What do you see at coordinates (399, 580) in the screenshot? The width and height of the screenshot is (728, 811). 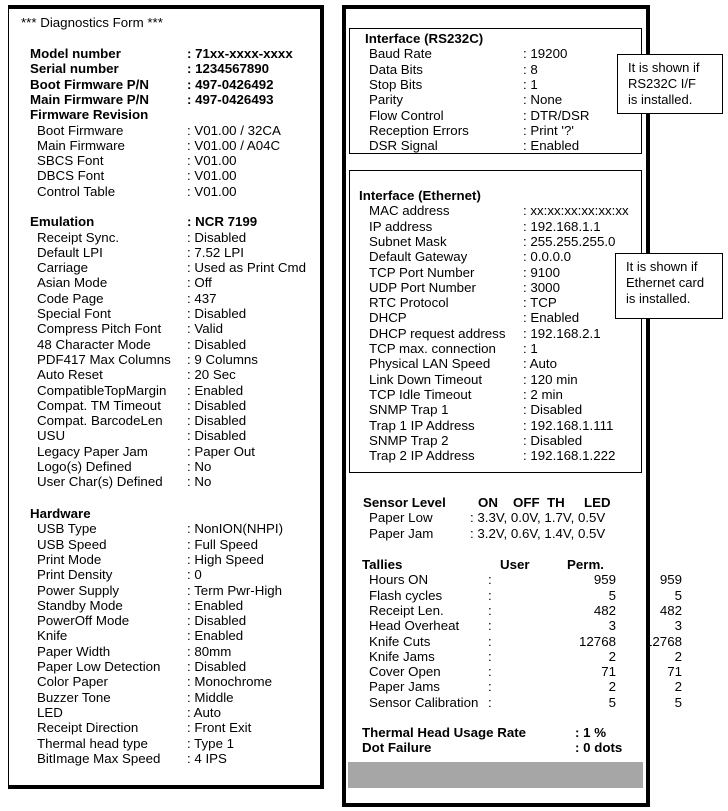 I see `tally-label: Hours ON` at bounding box center [399, 580].